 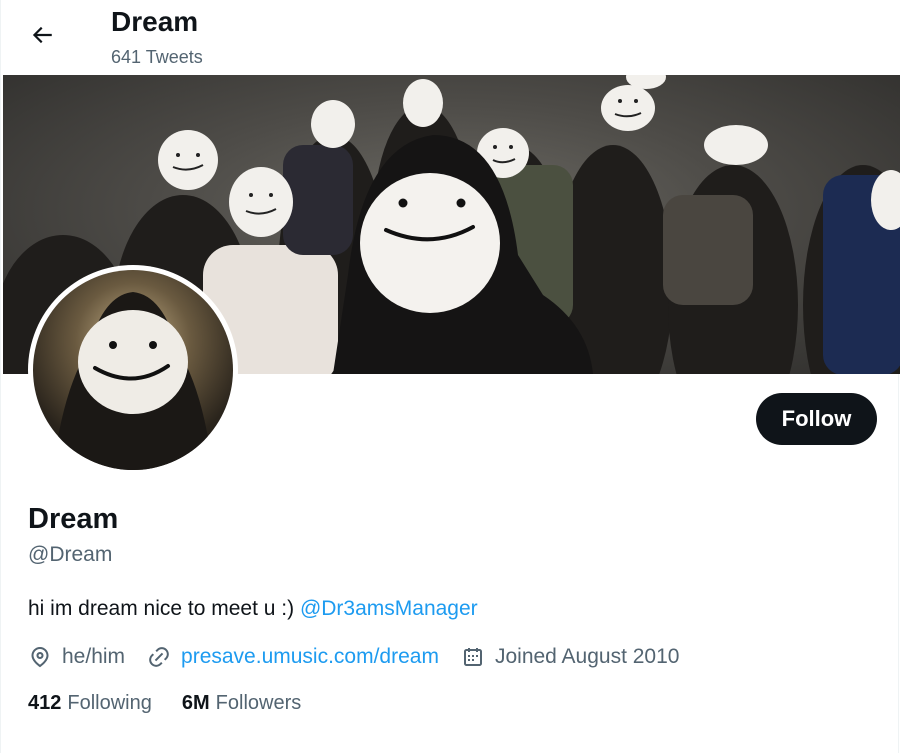 I want to click on arrow-left-icon, so click(x=42, y=35).